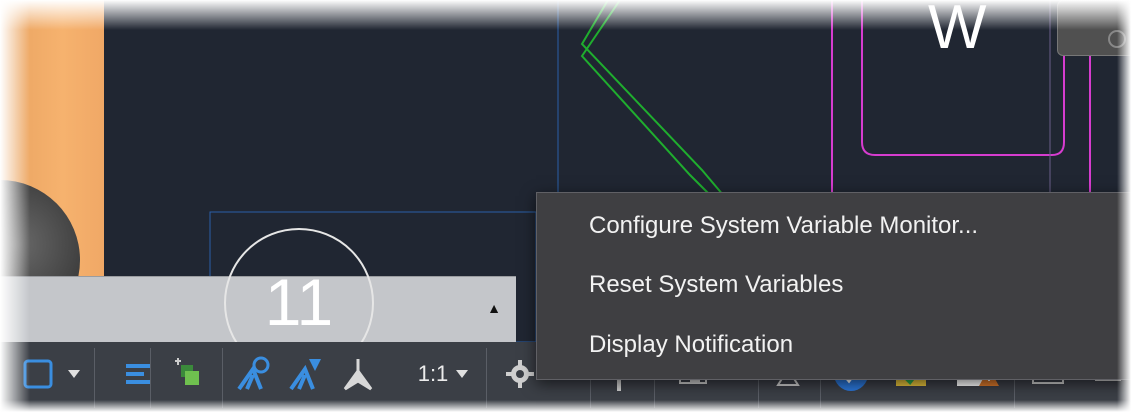 The image size is (1131, 412). I want to click on annotation-scale-value: 1:1, so click(433, 373).